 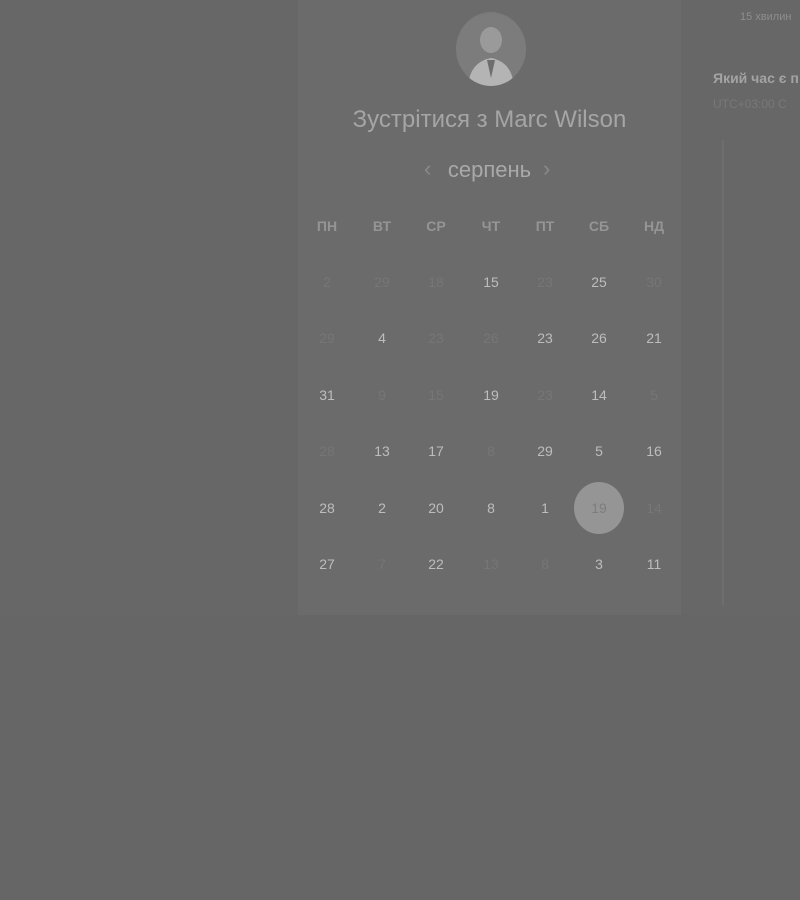 I want to click on calendar-day: 16, so click(x=654, y=451).